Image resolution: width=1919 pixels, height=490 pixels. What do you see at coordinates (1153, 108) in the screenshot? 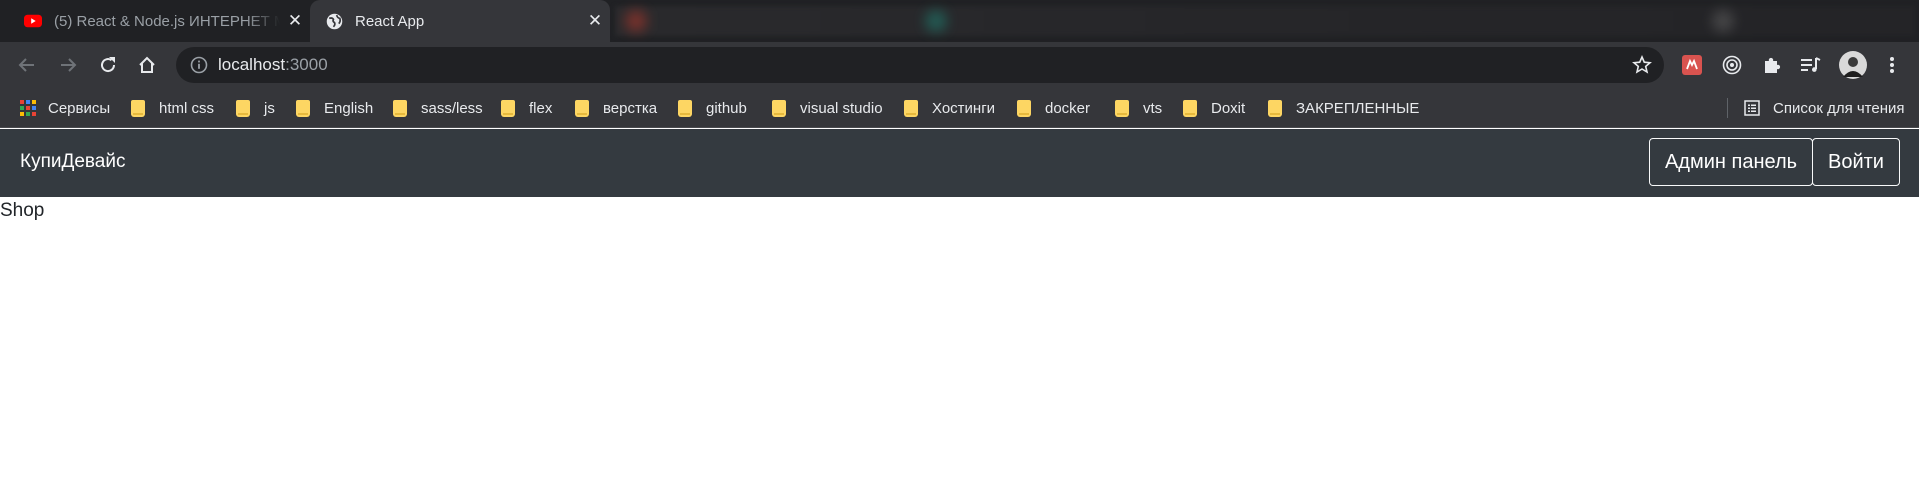
I see `bookmark-label: vts` at bounding box center [1153, 108].